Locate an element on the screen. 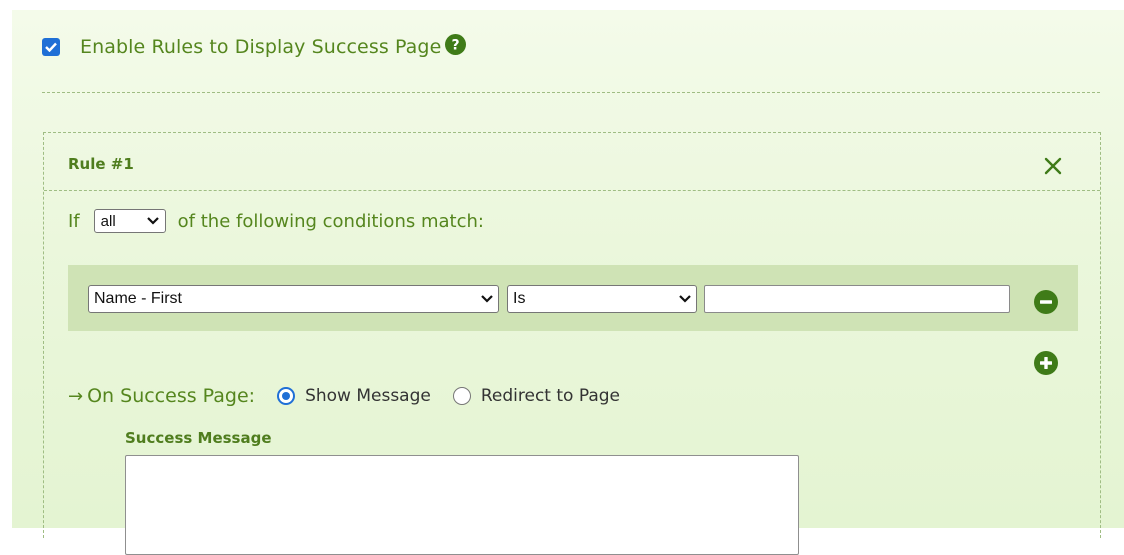 The width and height of the screenshot is (1124, 555). question-circle-icon: ? is located at coordinates (456, 44).